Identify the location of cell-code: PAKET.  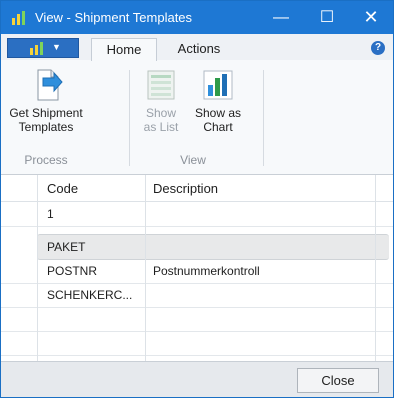
(66, 247).